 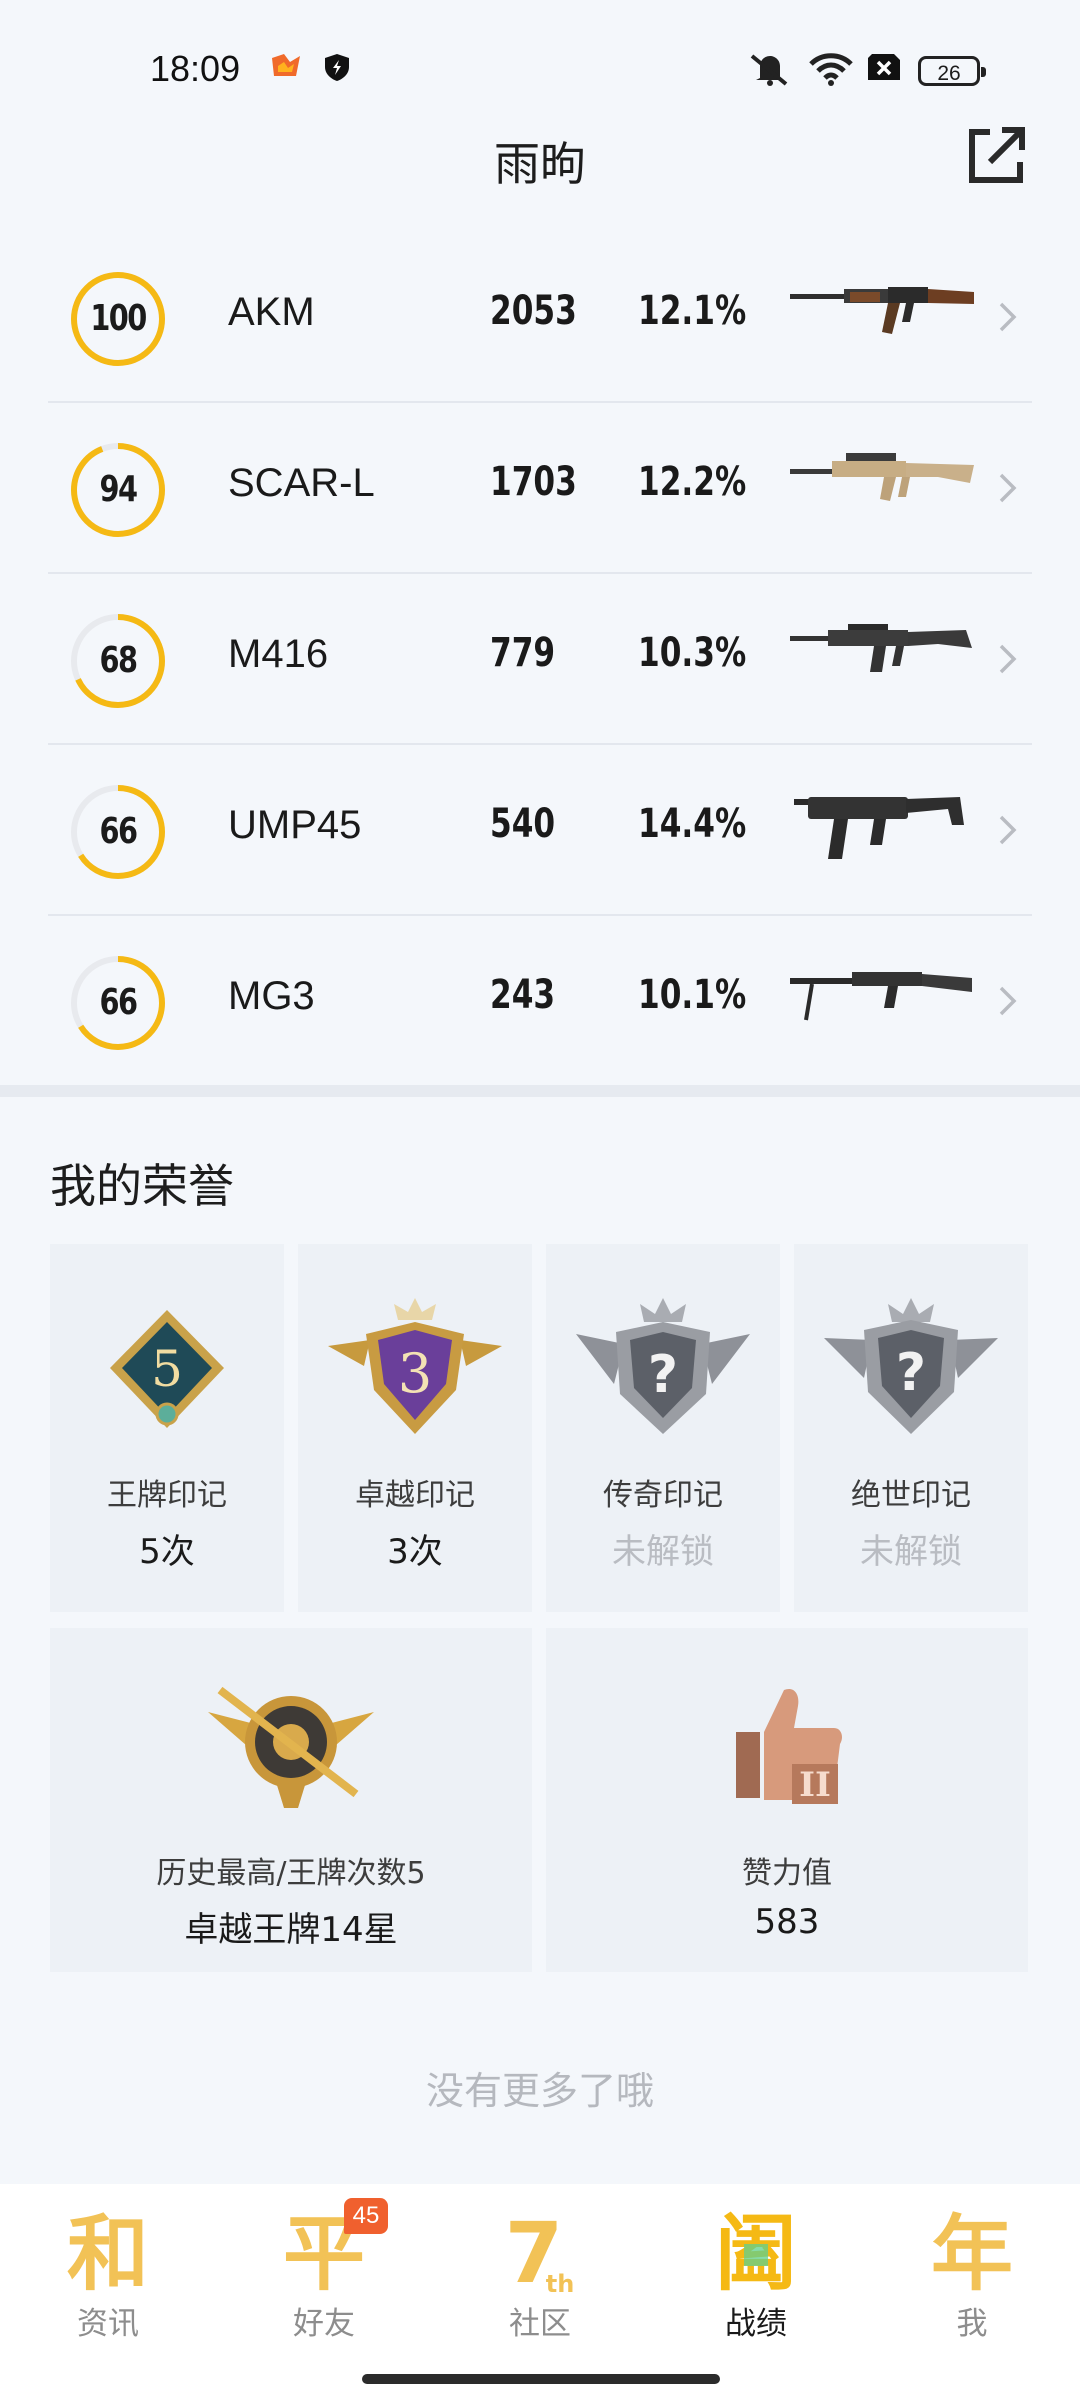 I want to click on svg-text: 和, so click(x=108, y=2251).